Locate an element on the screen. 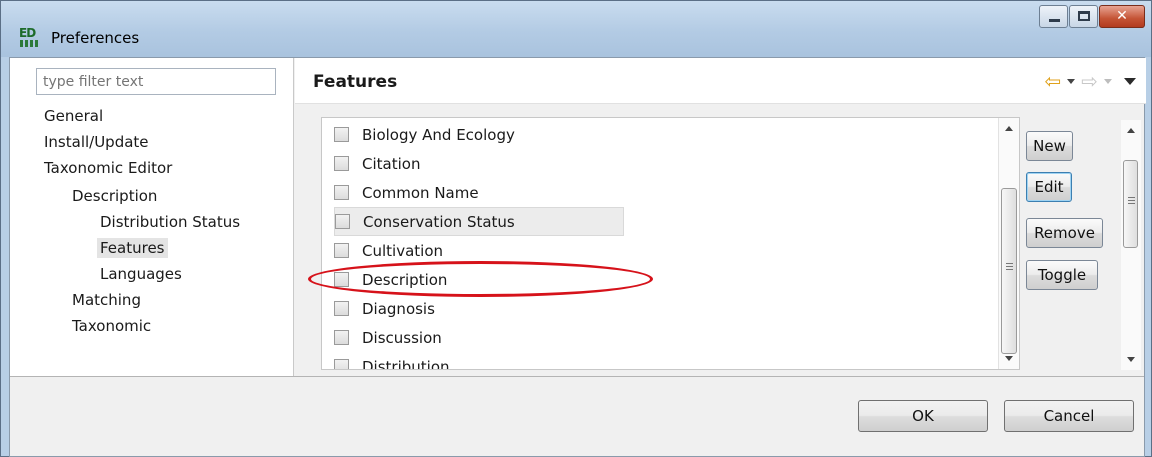  toggle-button: Toggle is located at coordinates (1062, 275).